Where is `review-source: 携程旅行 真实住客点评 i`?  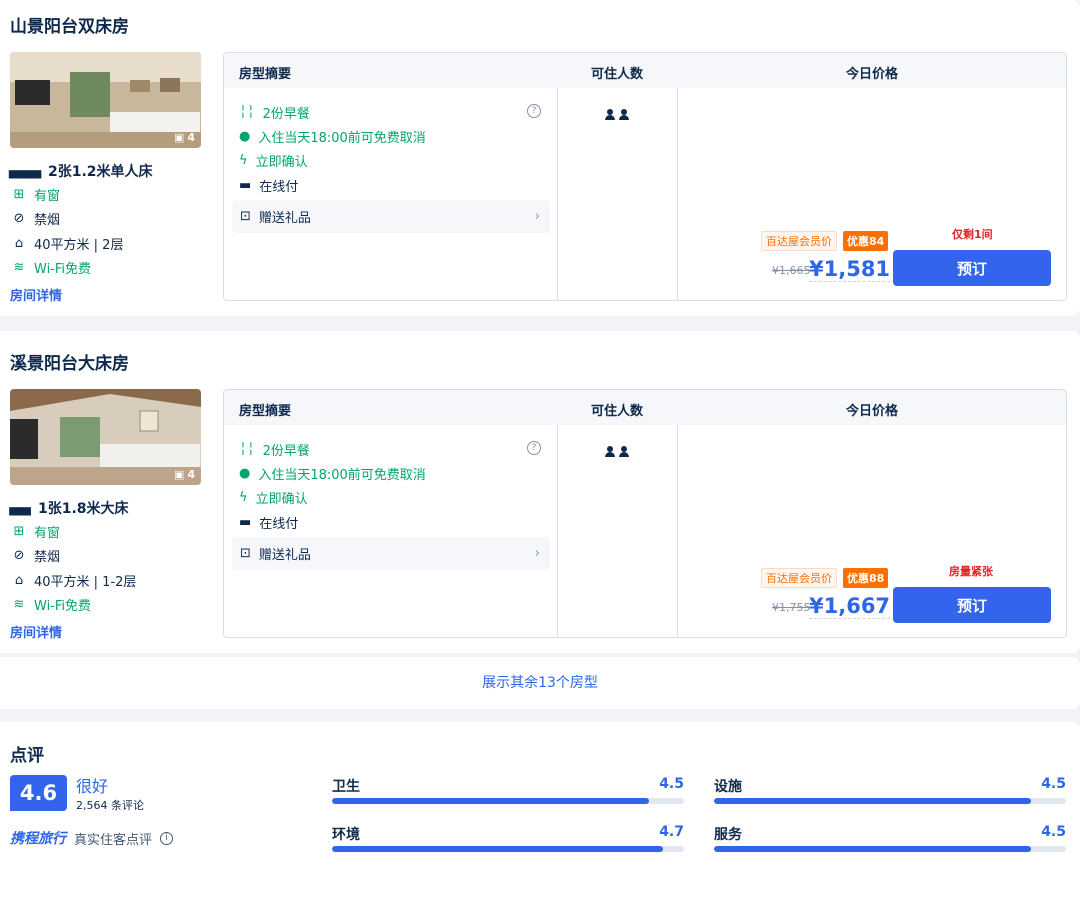 review-source: 携程旅行 真实住客点评 i is located at coordinates (92, 838).